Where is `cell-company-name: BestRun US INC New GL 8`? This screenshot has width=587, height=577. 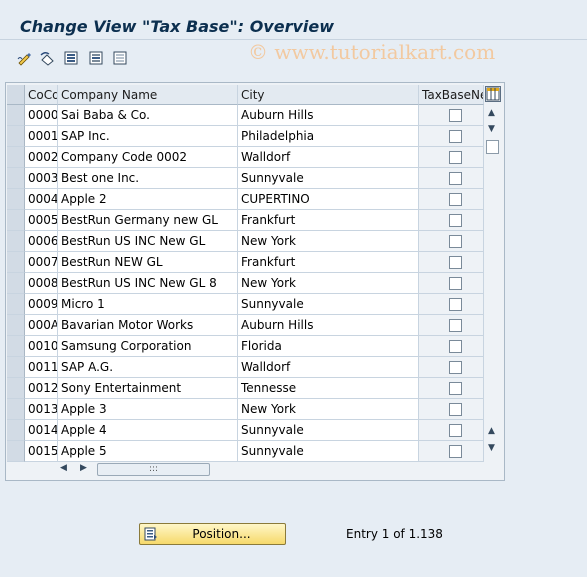
cell-company-name: BestRun US INC New GL 8 is located at coordinates (148, 283).